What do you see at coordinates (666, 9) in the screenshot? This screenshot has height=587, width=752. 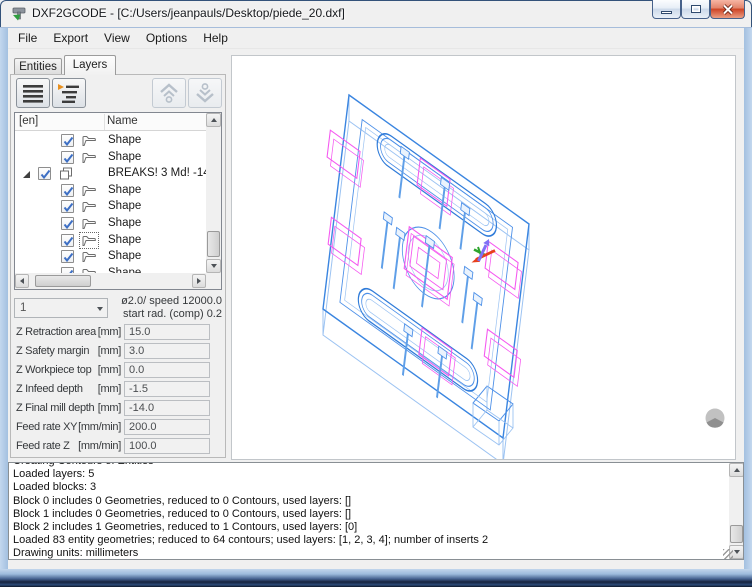 I see `minimize-button` at bounding box center [666, 9].